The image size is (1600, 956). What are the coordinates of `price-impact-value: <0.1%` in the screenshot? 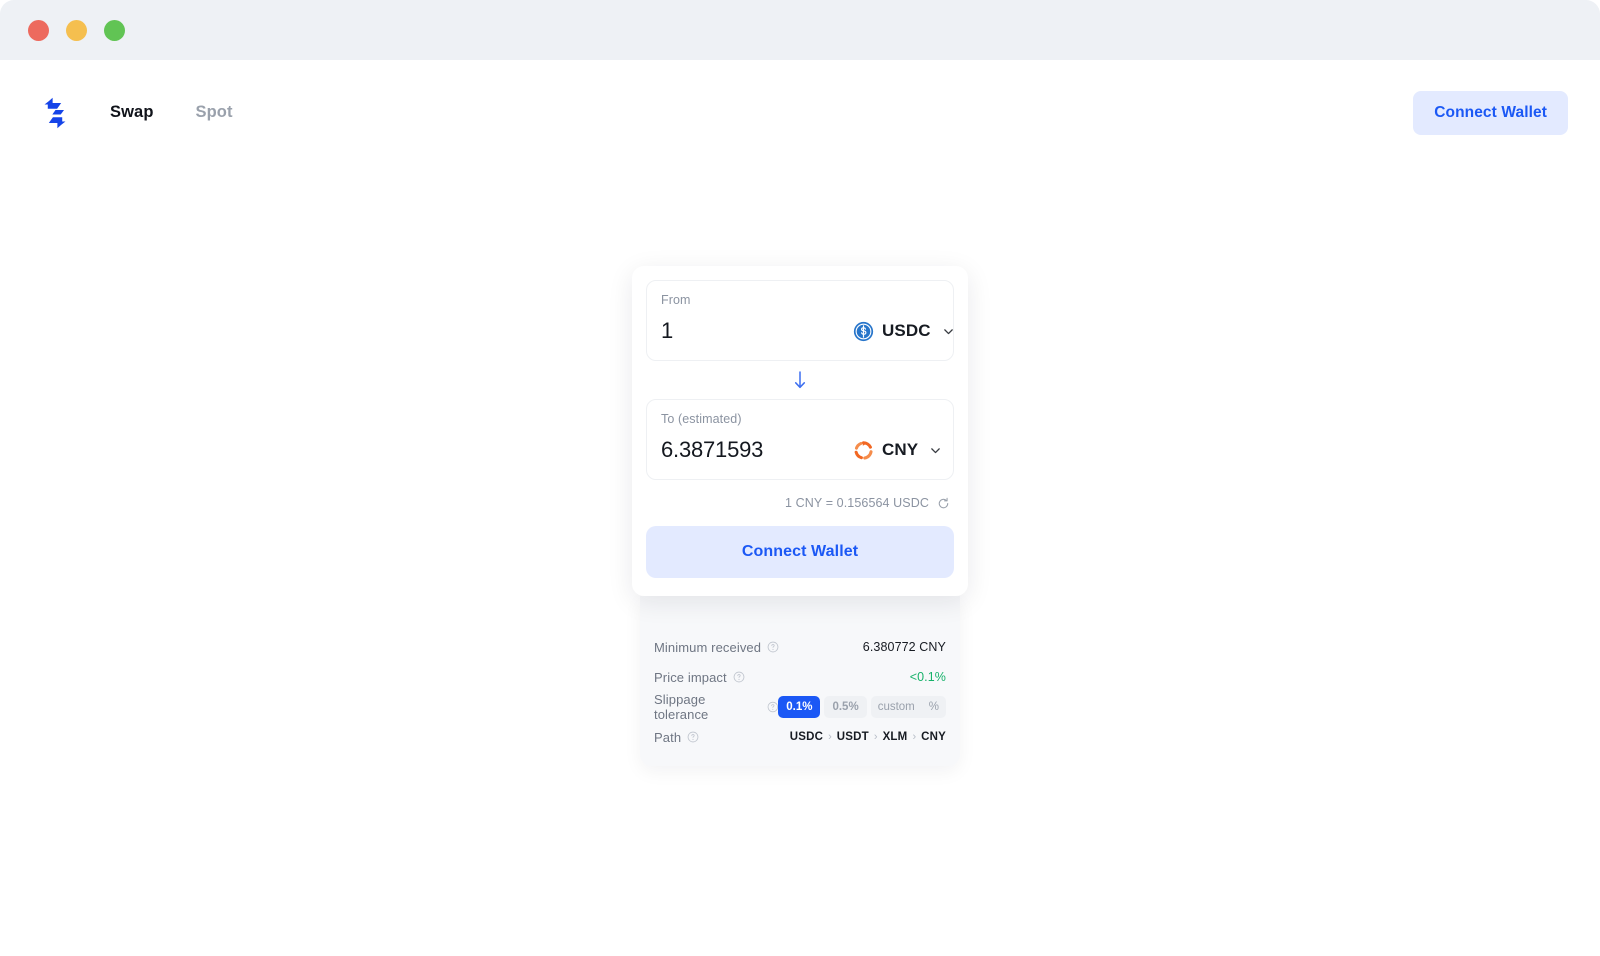 It's located at (927, 677).